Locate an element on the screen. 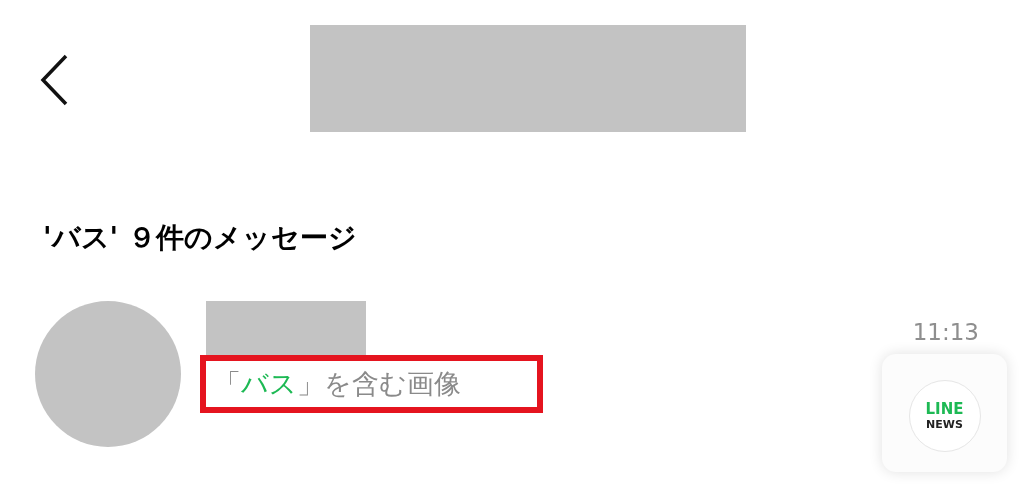 The width and height of the screenshot is (1024, 489). message-time: 11:13 is located at coordinates (945, 332).